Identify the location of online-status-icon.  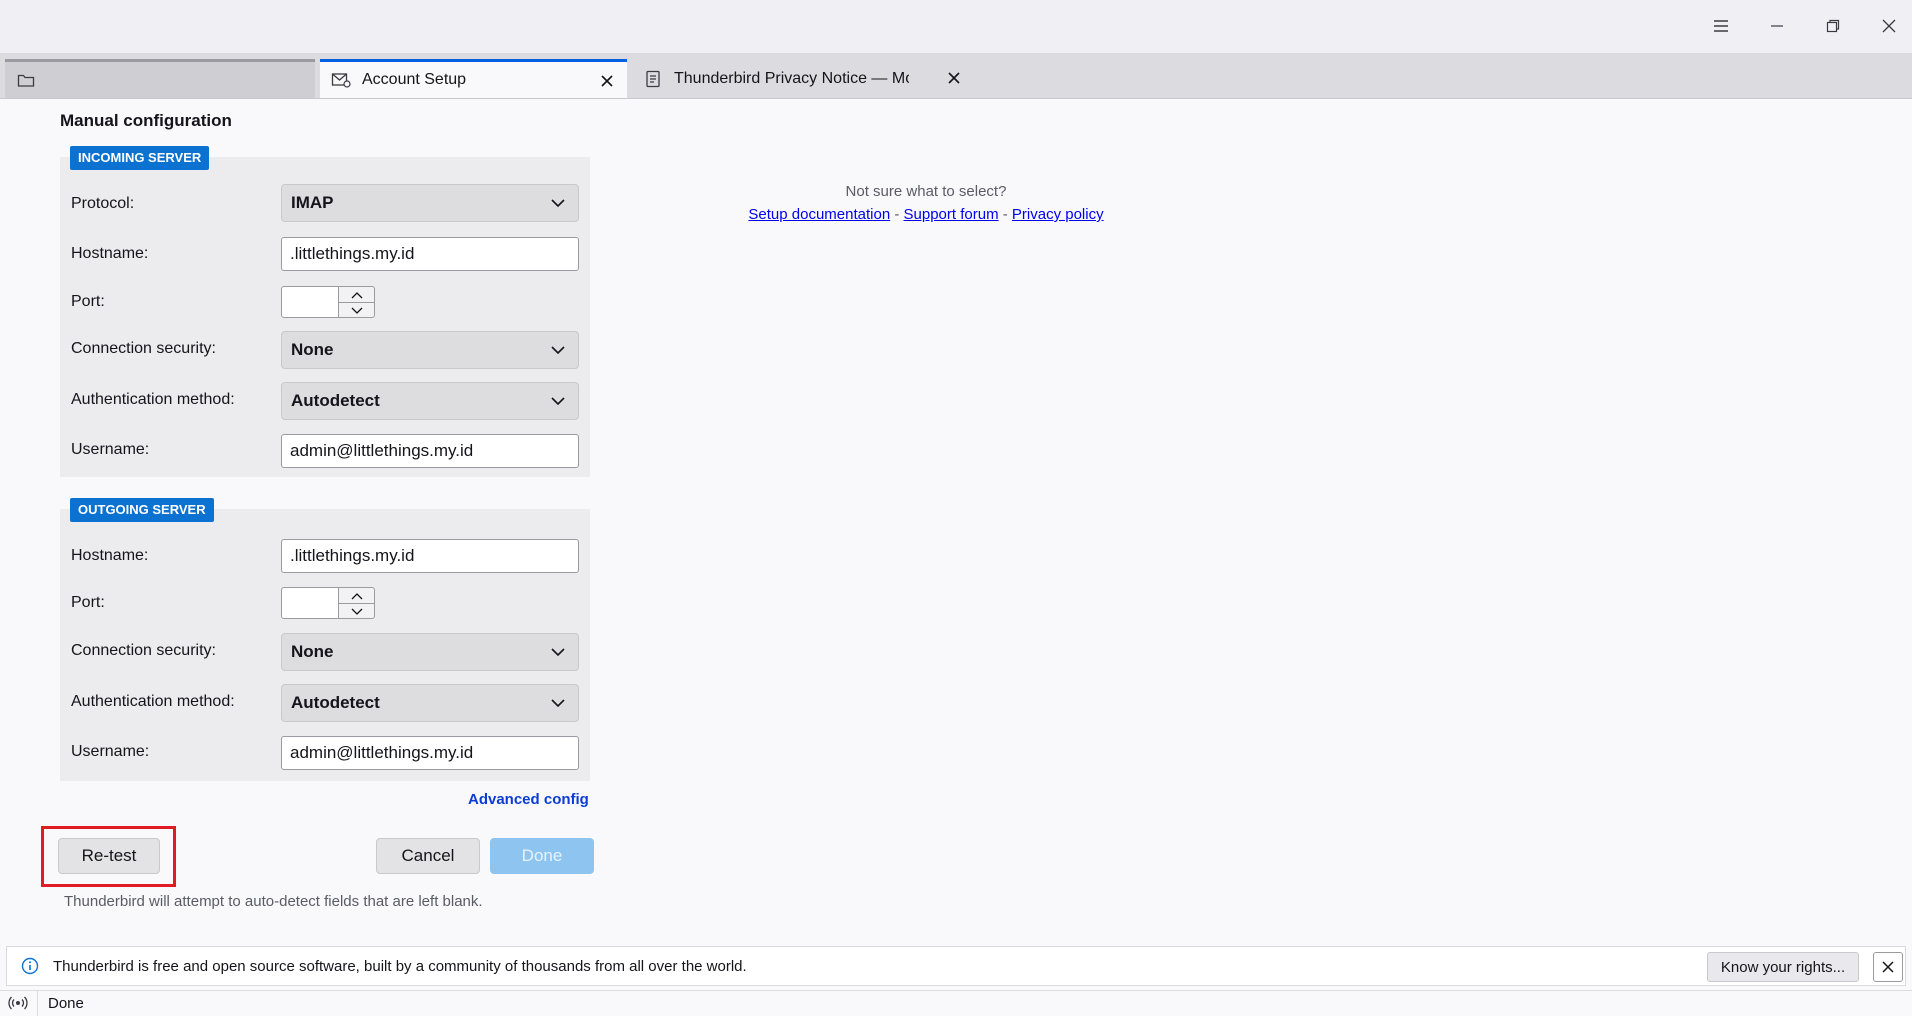
(18, 1005).